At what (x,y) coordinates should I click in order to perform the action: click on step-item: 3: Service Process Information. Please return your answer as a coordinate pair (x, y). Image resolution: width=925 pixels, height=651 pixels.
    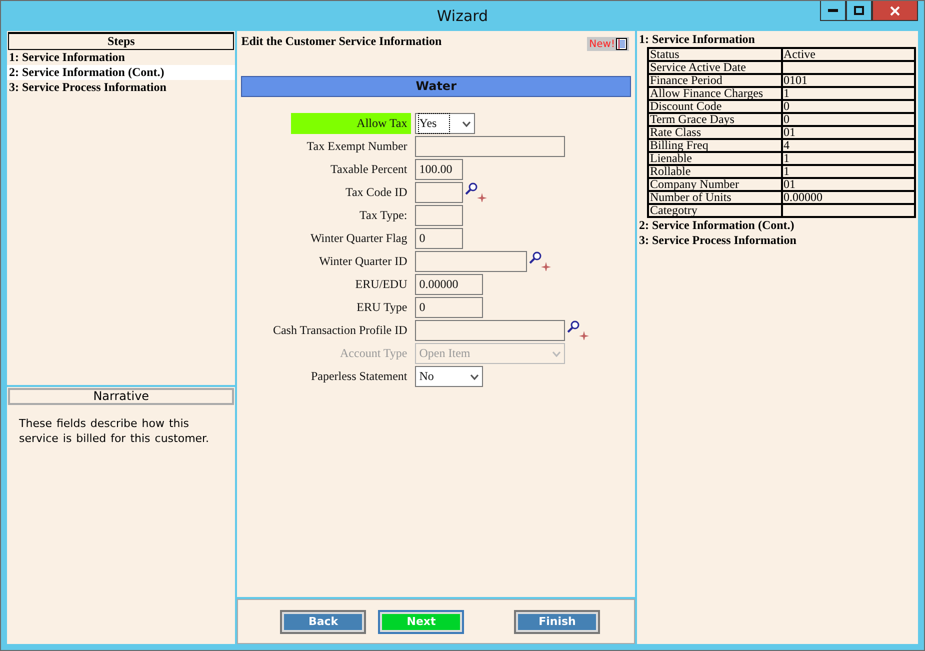
    Looking at the image, I should click on (121, 87).